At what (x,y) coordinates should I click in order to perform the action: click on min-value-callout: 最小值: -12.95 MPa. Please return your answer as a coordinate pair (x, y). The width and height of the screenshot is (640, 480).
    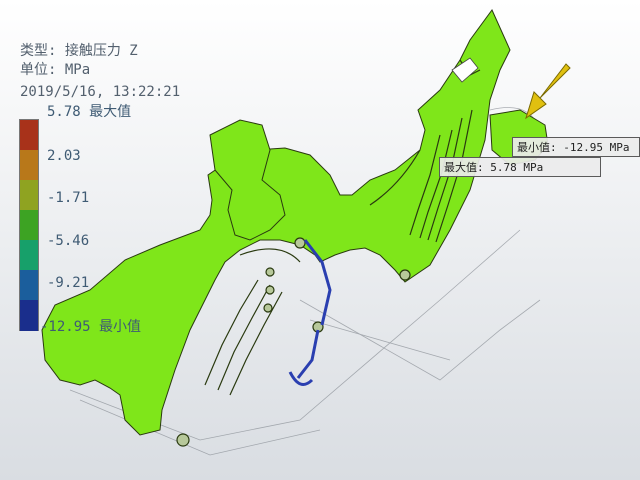
    Looking at the image, I should click on (576, 147).